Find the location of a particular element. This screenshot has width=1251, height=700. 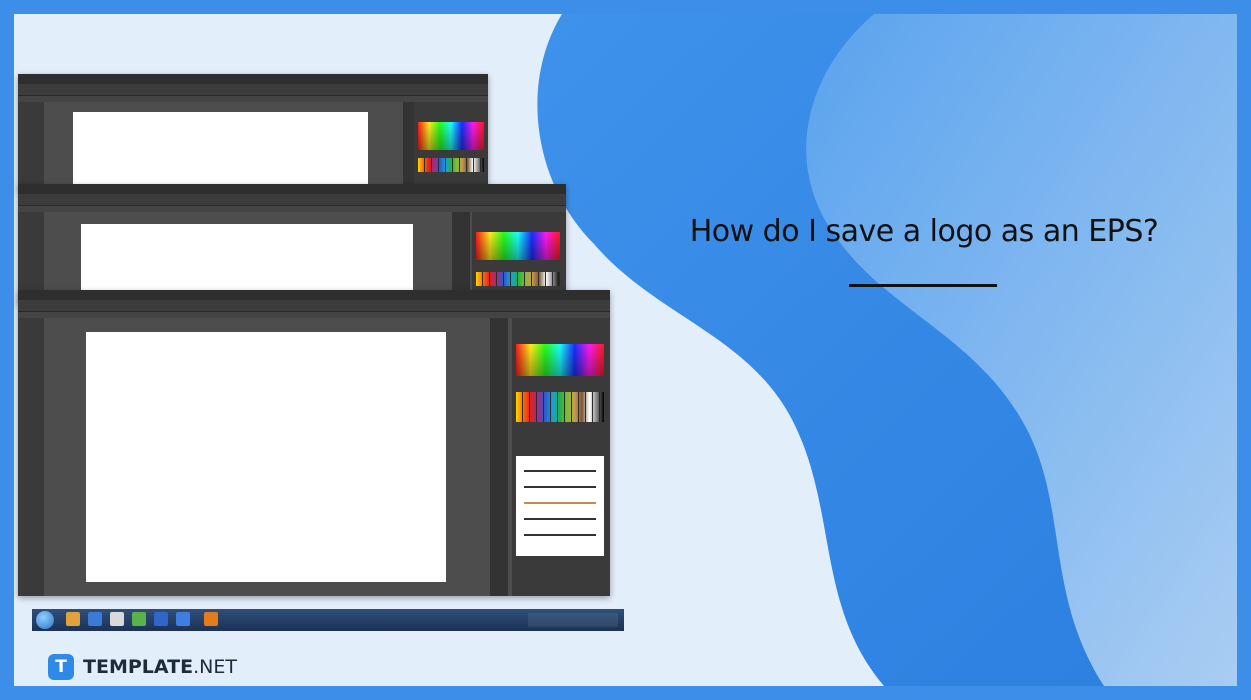

brand-name-bold: TEMPLATE is located at coordinates (138, 667).